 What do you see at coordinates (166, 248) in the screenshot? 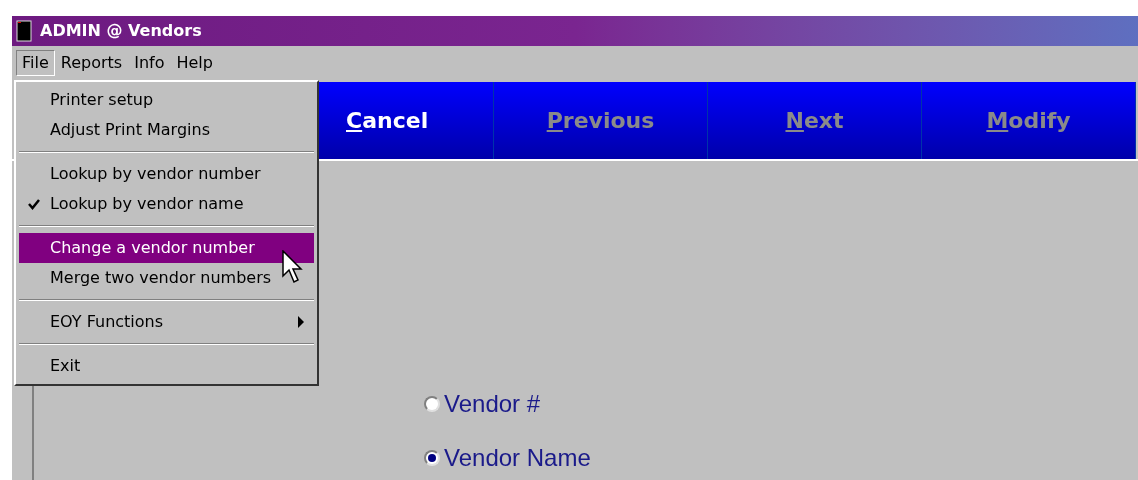
I see `menu-entry: Change a vendor number` at bounding box center [166, 248].